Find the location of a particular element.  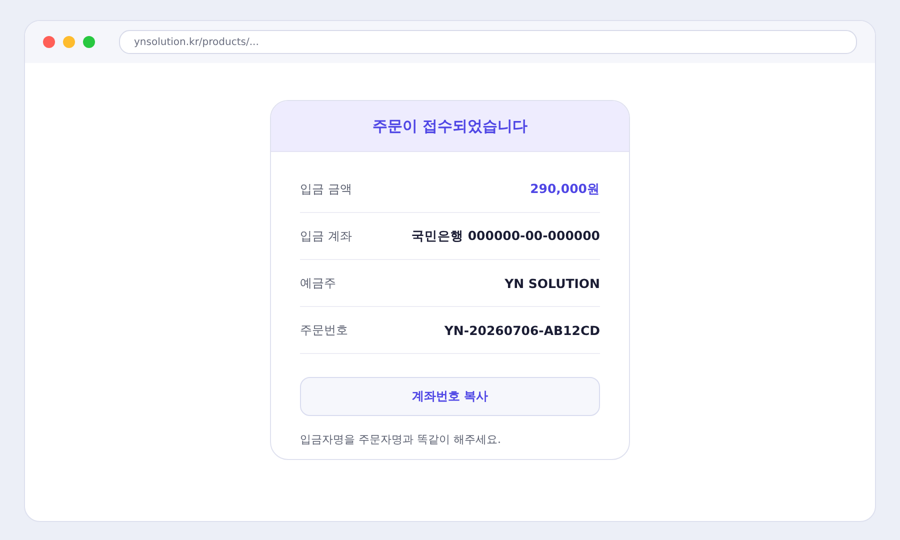

row-value: YN SOLUTION is located at coordinates (552, 283).